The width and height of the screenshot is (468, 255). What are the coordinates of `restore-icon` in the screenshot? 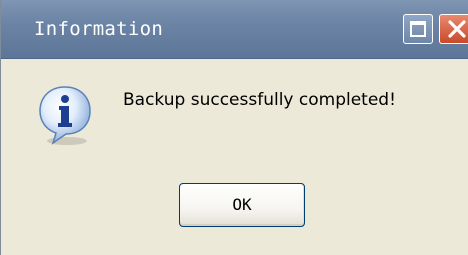 It's located at (418, 29).